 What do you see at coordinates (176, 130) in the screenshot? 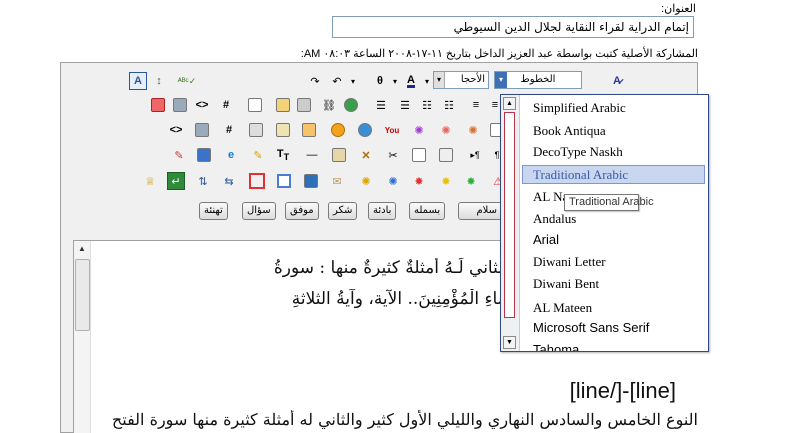
I see `code-tag-icon: <>` at bounding box center [176, 130].